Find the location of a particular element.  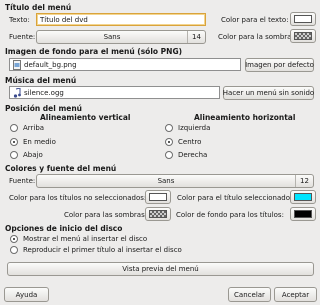

text-color-label: Color para el texto: is located at coordinates (255, 20).